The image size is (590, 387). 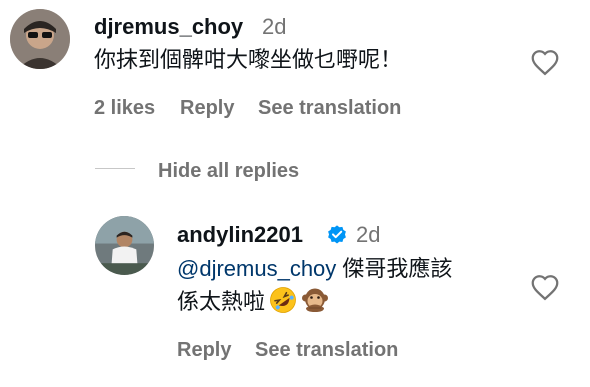 I want to click on avatar-andylin2201, so click(x=124, y=245).